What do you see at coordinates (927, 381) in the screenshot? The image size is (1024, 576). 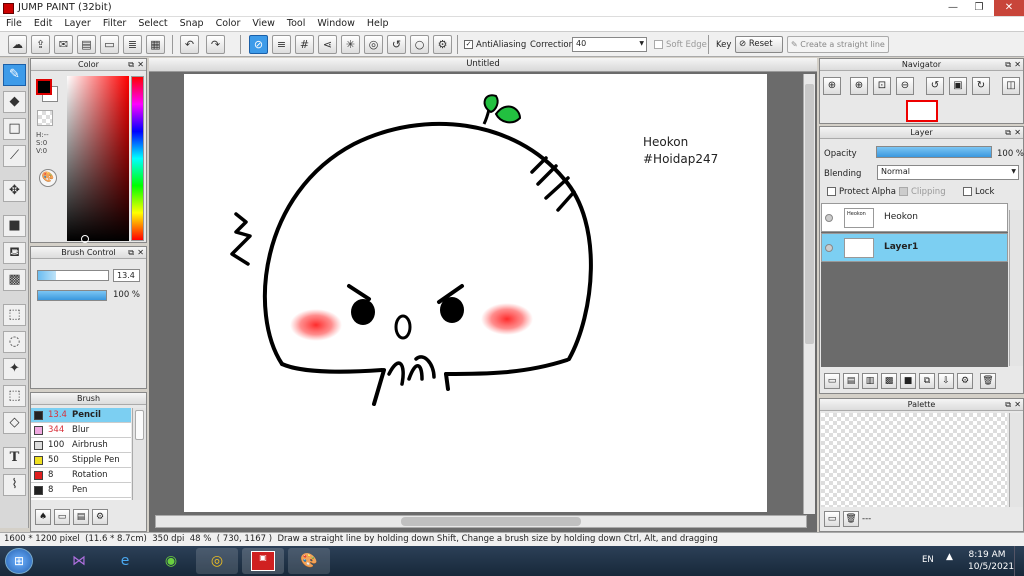 I see `duplicate-layer-icon: ⧉` at bounding box center [927, 381].